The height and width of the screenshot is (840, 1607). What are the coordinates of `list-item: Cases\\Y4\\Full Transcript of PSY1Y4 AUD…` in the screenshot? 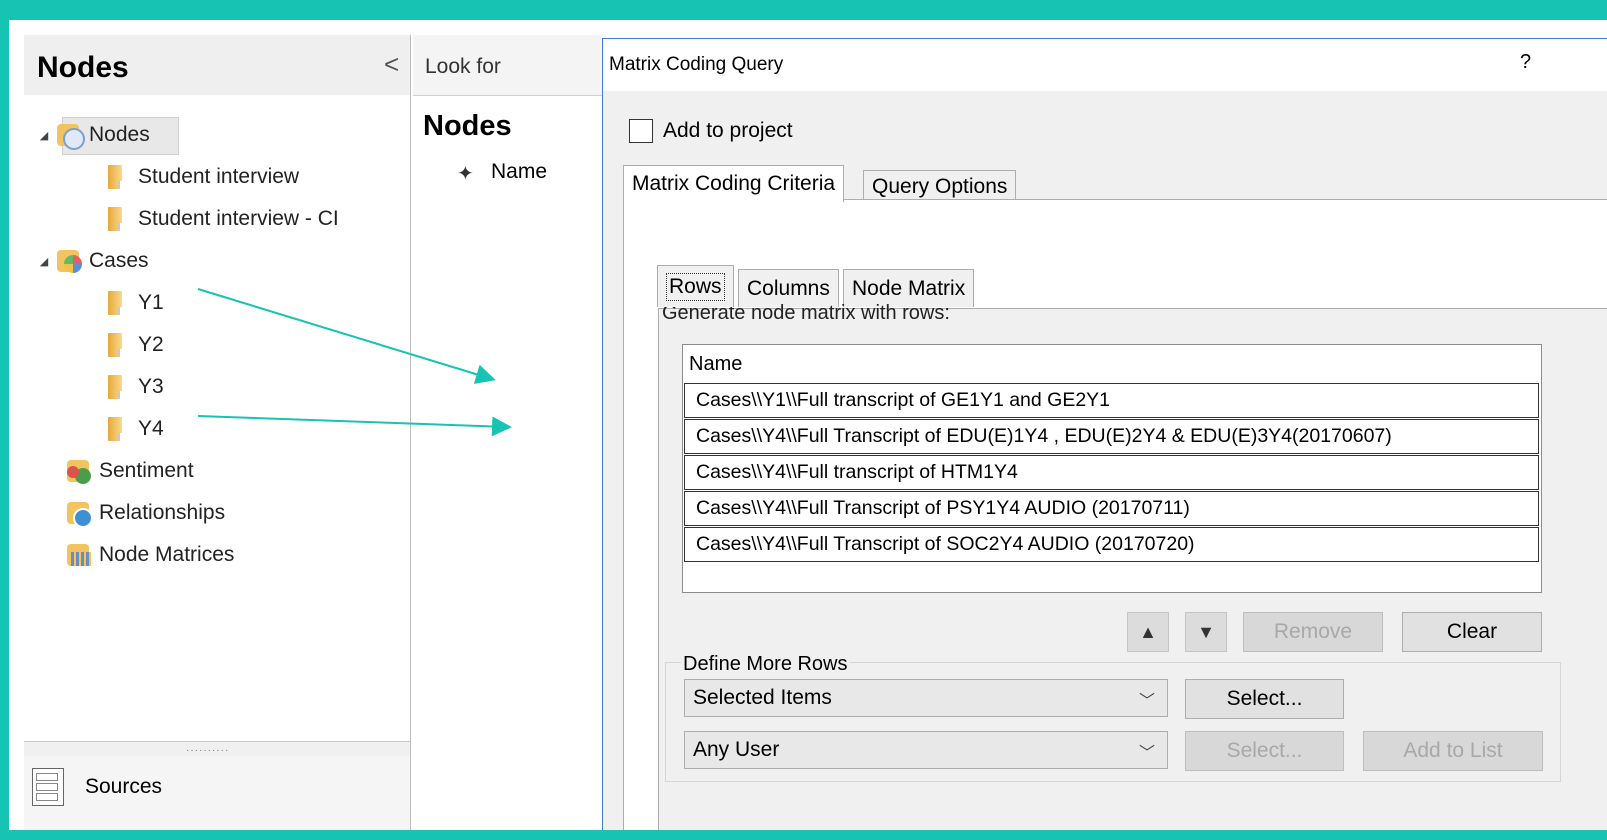 It's located at (1111, 508).